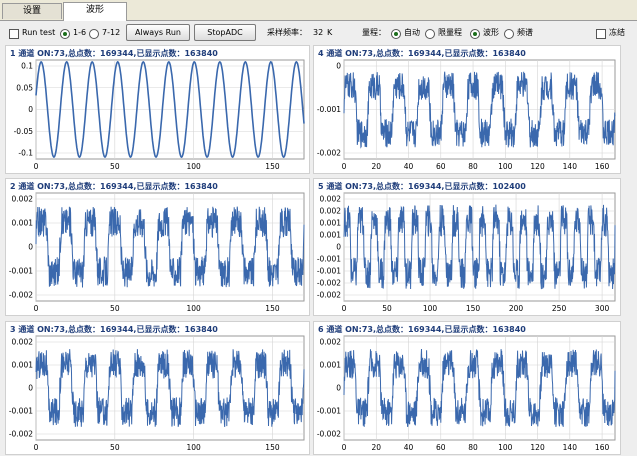  What do you see at coordinates (94, 34) in the screenshot?
I see `channels-7-12-radio` at bounding box center [94, 34].